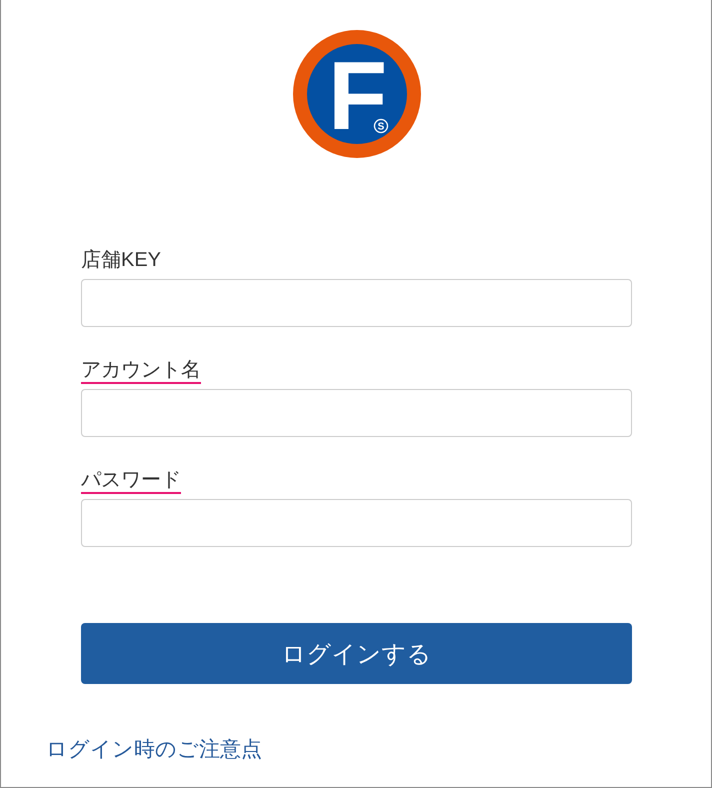 Image resolution: width=712 pixels, height=788 pixels. Describe the element at coordinates (131, 481) in the screenshot. I see `field-label: パスワード` at that location.